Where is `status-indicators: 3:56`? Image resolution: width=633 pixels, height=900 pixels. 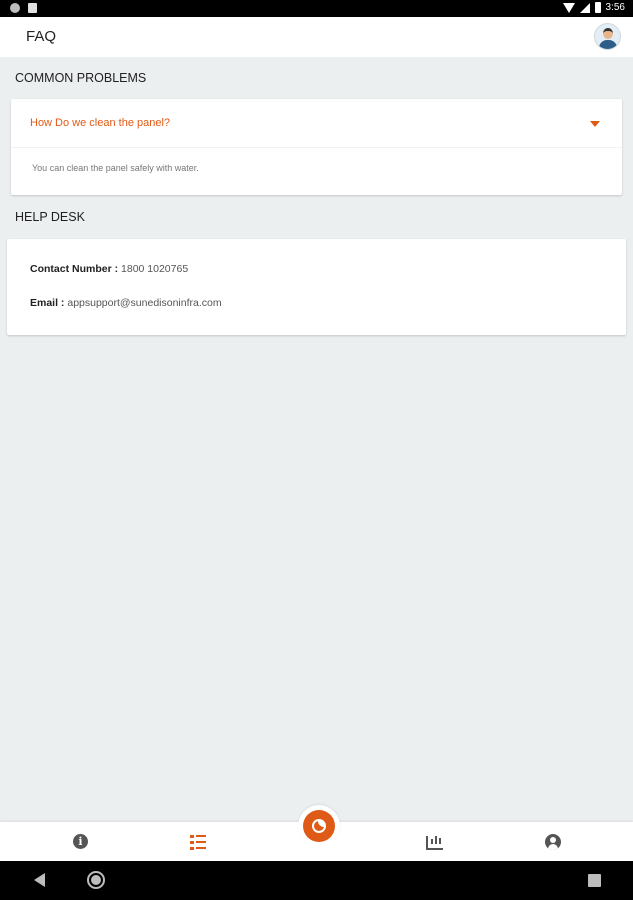
status-indicators: 3:56 is located at coordinates (593, 7).